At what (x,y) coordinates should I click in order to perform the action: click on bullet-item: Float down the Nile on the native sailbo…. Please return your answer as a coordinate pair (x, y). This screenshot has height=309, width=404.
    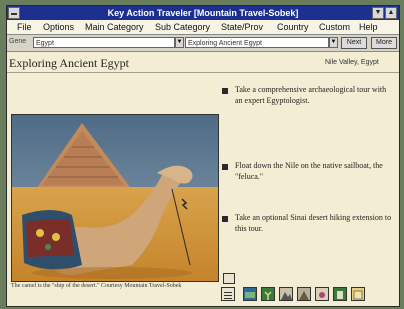
    Looking at the image, I should click on (309, 171).